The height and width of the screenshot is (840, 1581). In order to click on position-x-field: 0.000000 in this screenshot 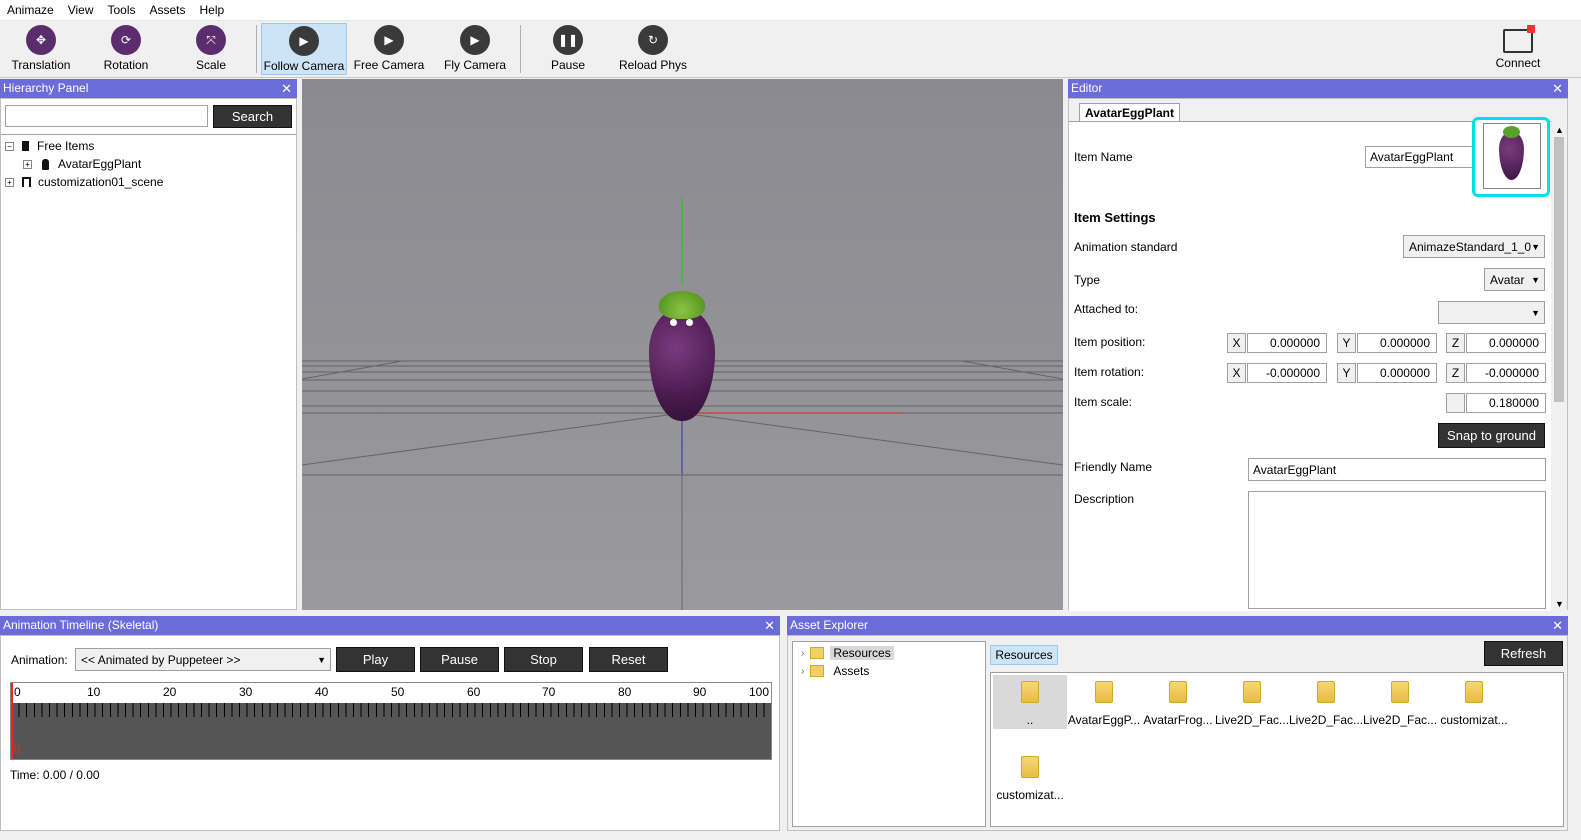, I will do `click(1287, 343)`.